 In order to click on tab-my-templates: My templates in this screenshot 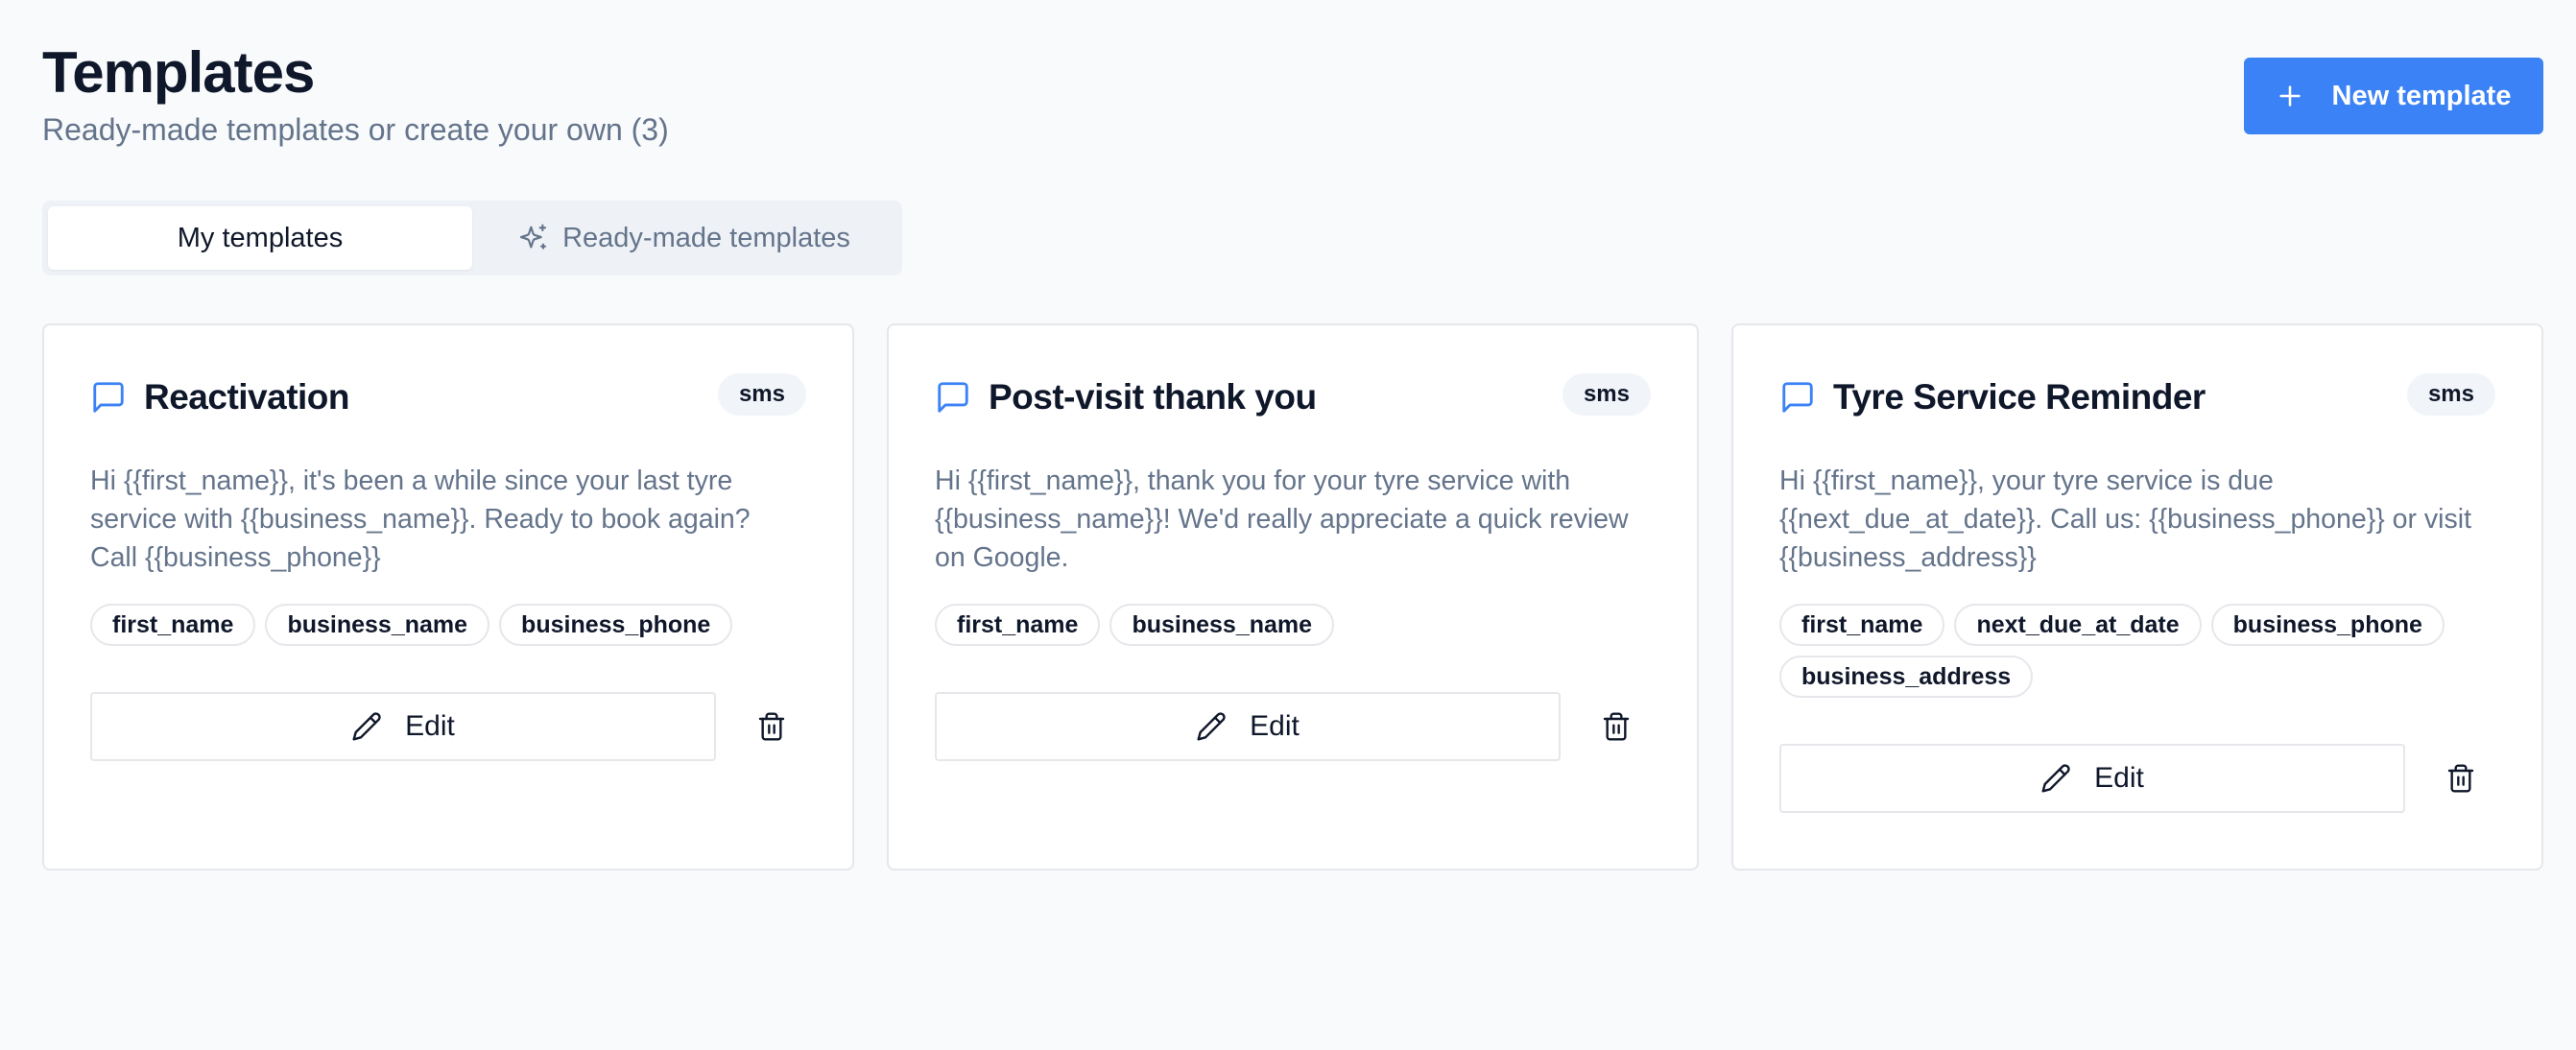, I will do `click(260, 238)`.